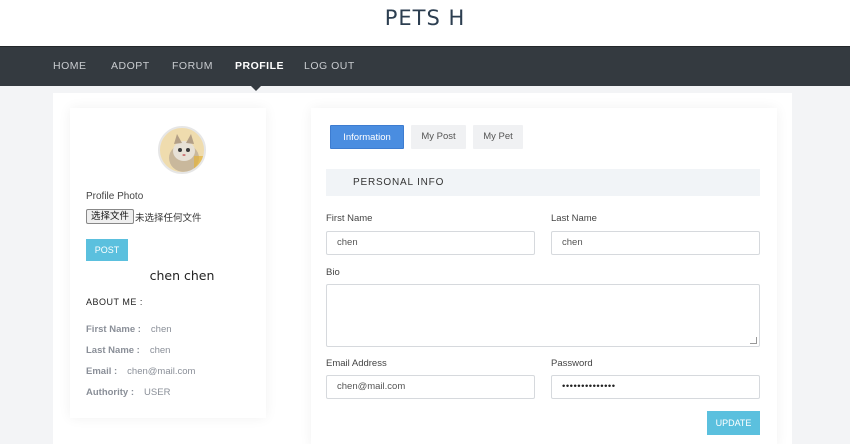  What do you see at coordinates (192, 66) in the screenshot?
I see `nav-forum: FORUM` at bounding box center [192, 66].